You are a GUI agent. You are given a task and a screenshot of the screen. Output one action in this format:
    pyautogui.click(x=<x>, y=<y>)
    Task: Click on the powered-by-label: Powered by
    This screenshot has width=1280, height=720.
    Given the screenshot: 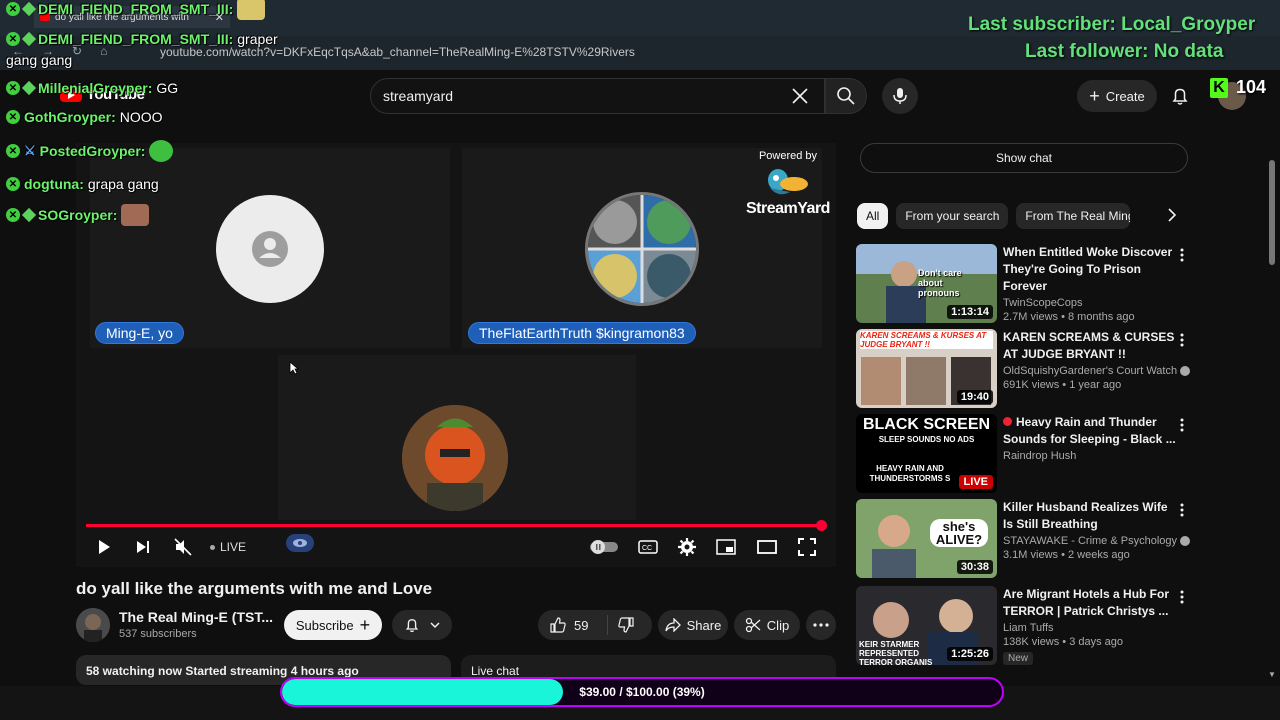 What is the action you would take?
    pyautogui.click(x=788, y=156)
    